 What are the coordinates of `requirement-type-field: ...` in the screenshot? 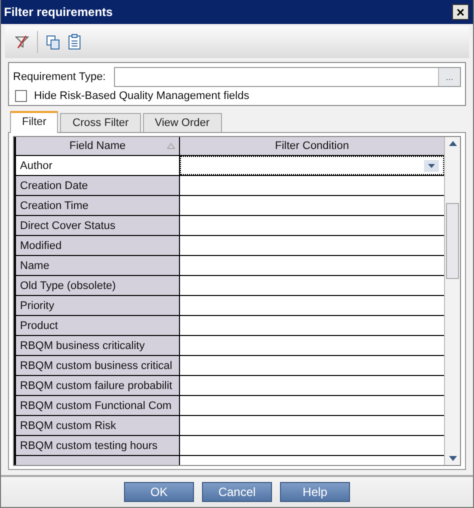 It's located at (287, 77).